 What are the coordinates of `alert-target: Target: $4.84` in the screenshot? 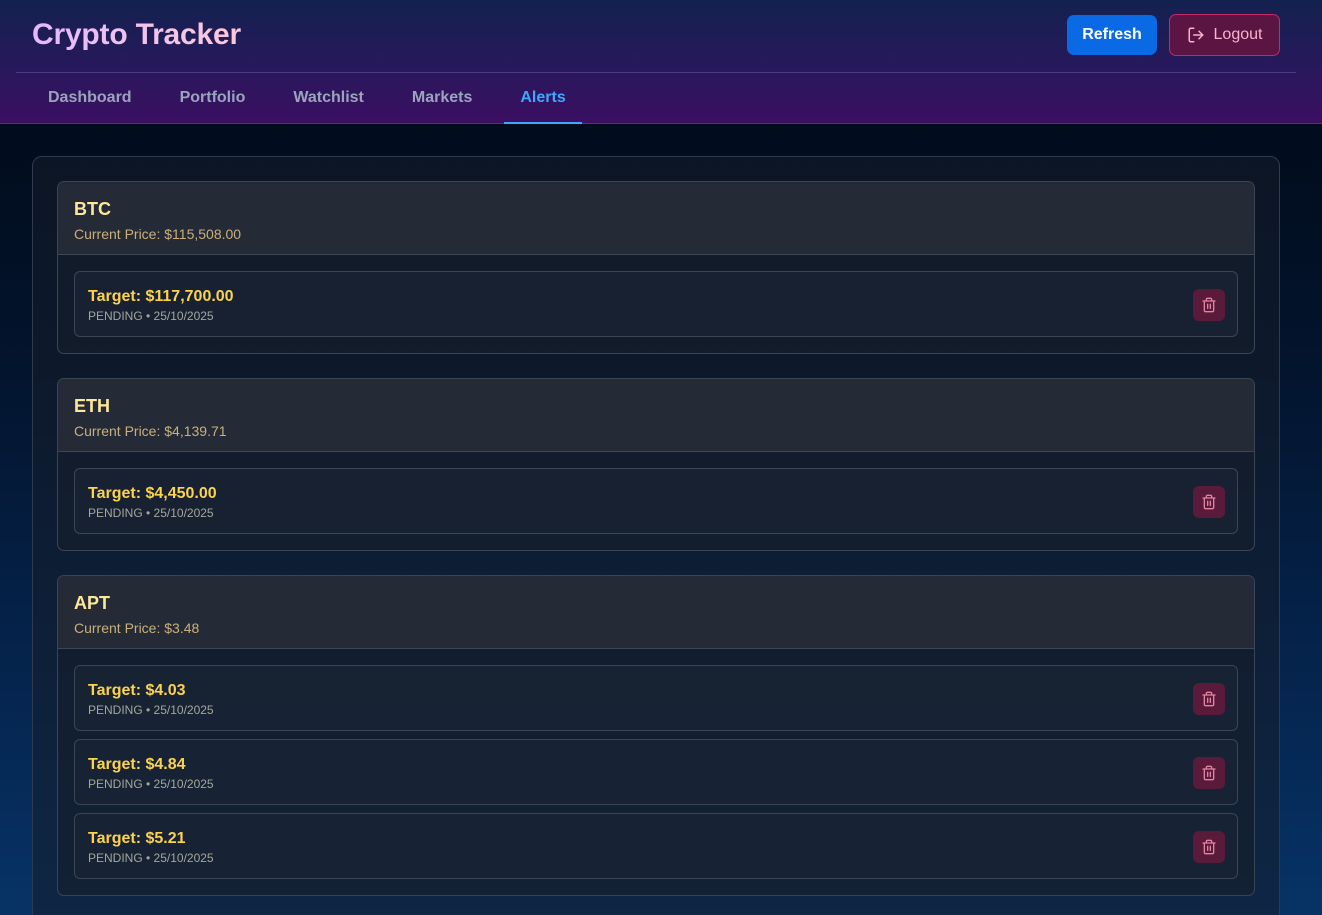 It's located at (137, 764).